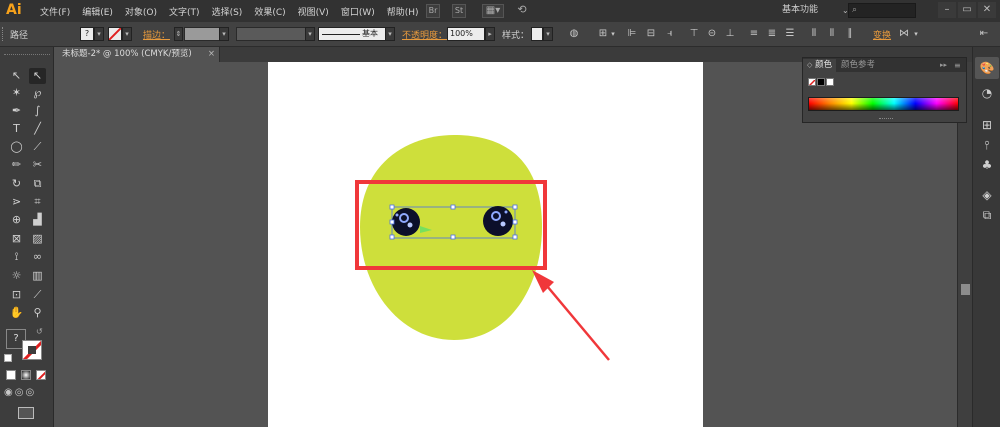  What do you see at coordinates (947, 10) in the screenshot?
I see `minimize-button: –` at bounding box center [947, 10].